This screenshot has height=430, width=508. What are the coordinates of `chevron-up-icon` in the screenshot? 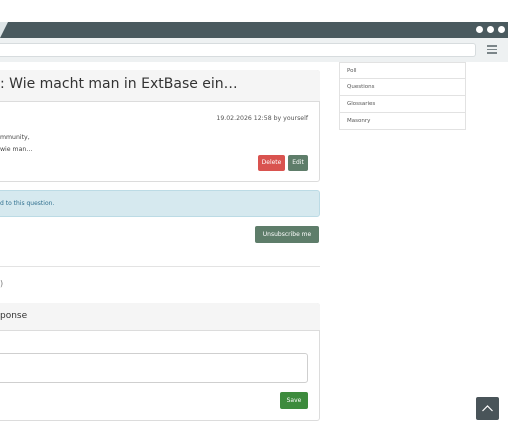 It's located at (487, 408).